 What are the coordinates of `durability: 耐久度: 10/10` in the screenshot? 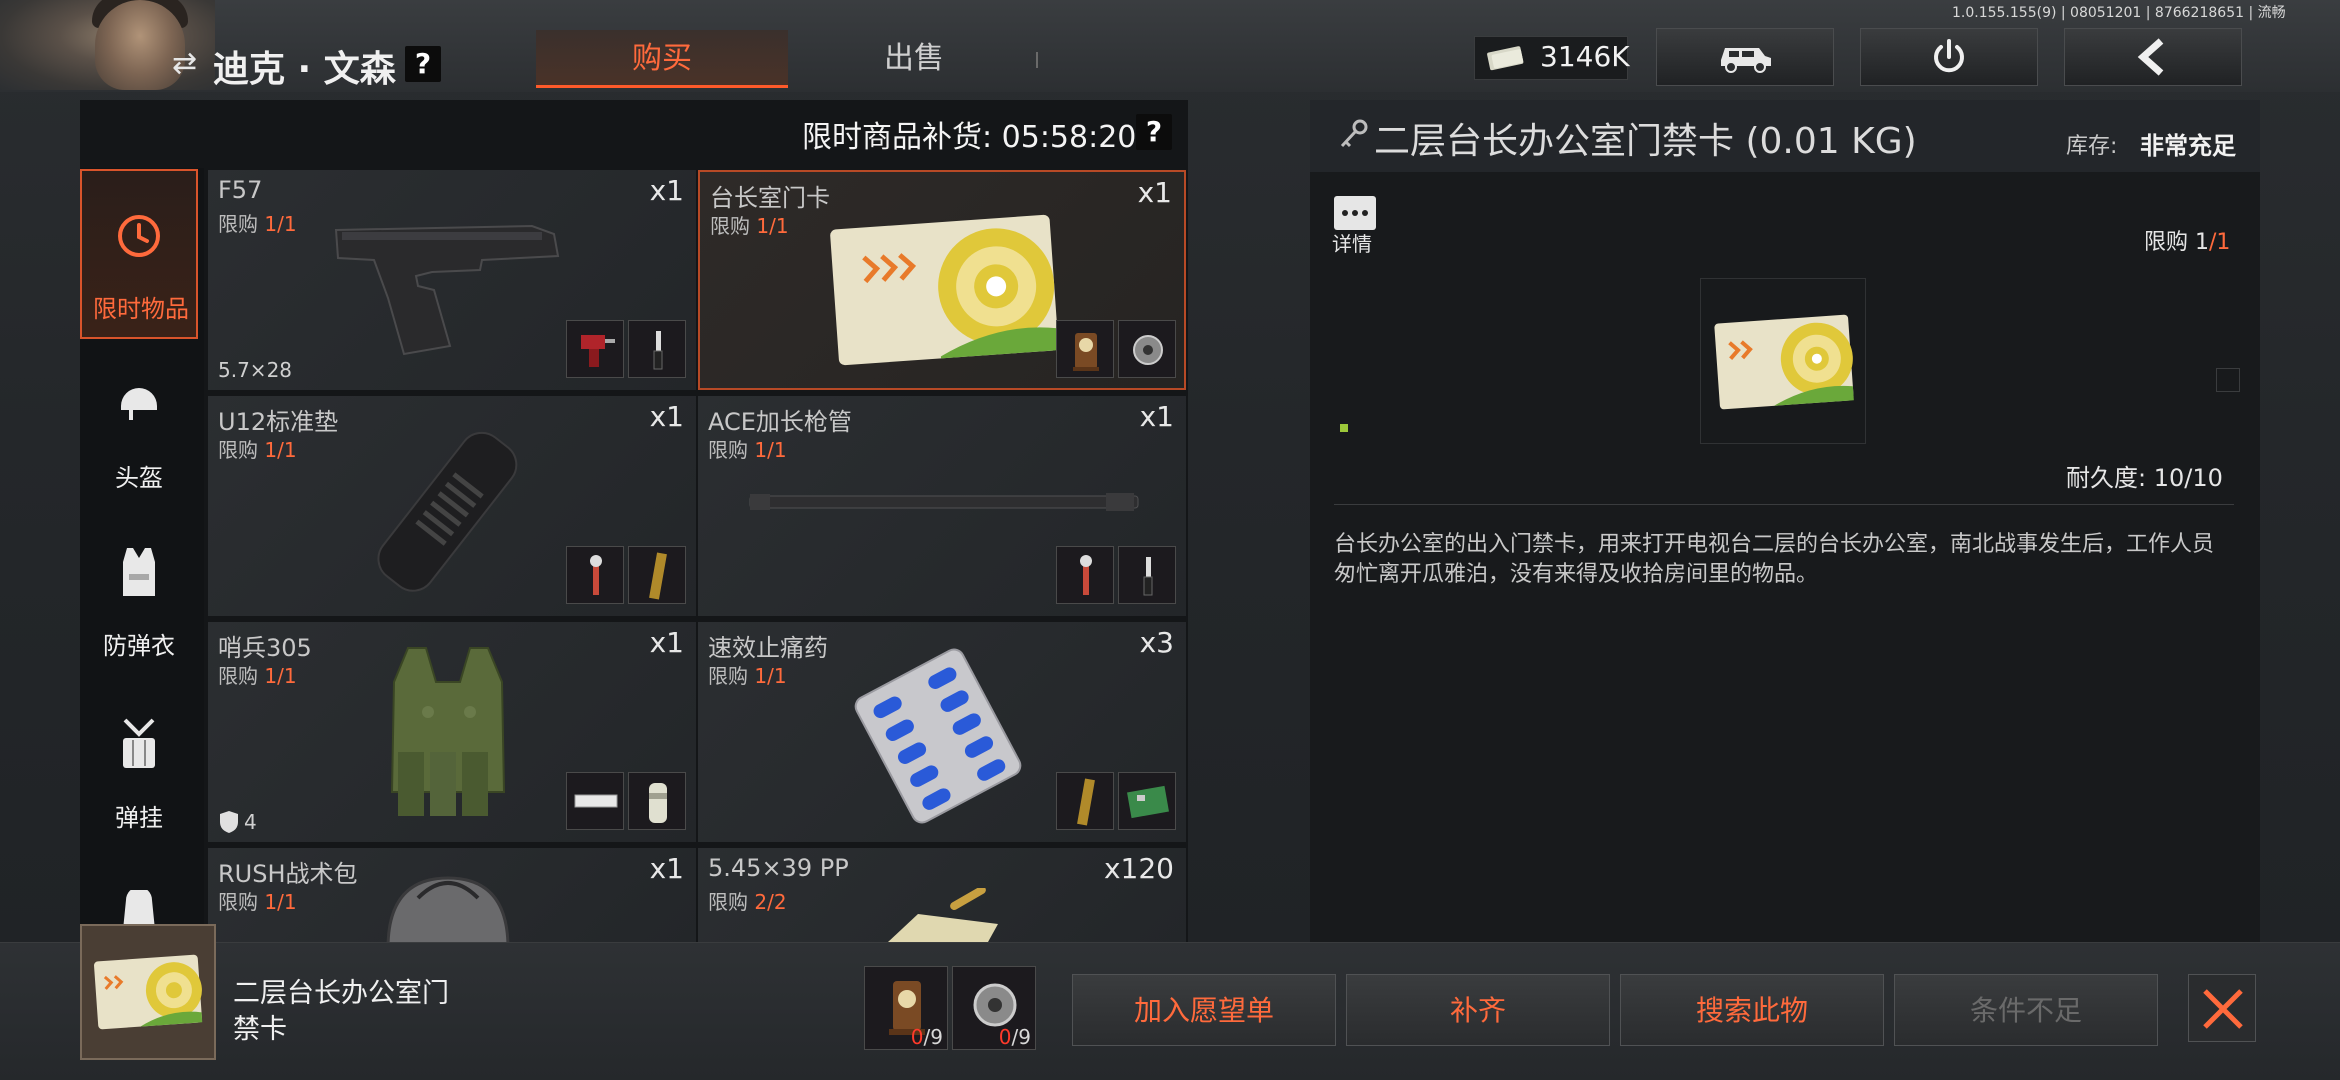 It's located at (2144, 478).